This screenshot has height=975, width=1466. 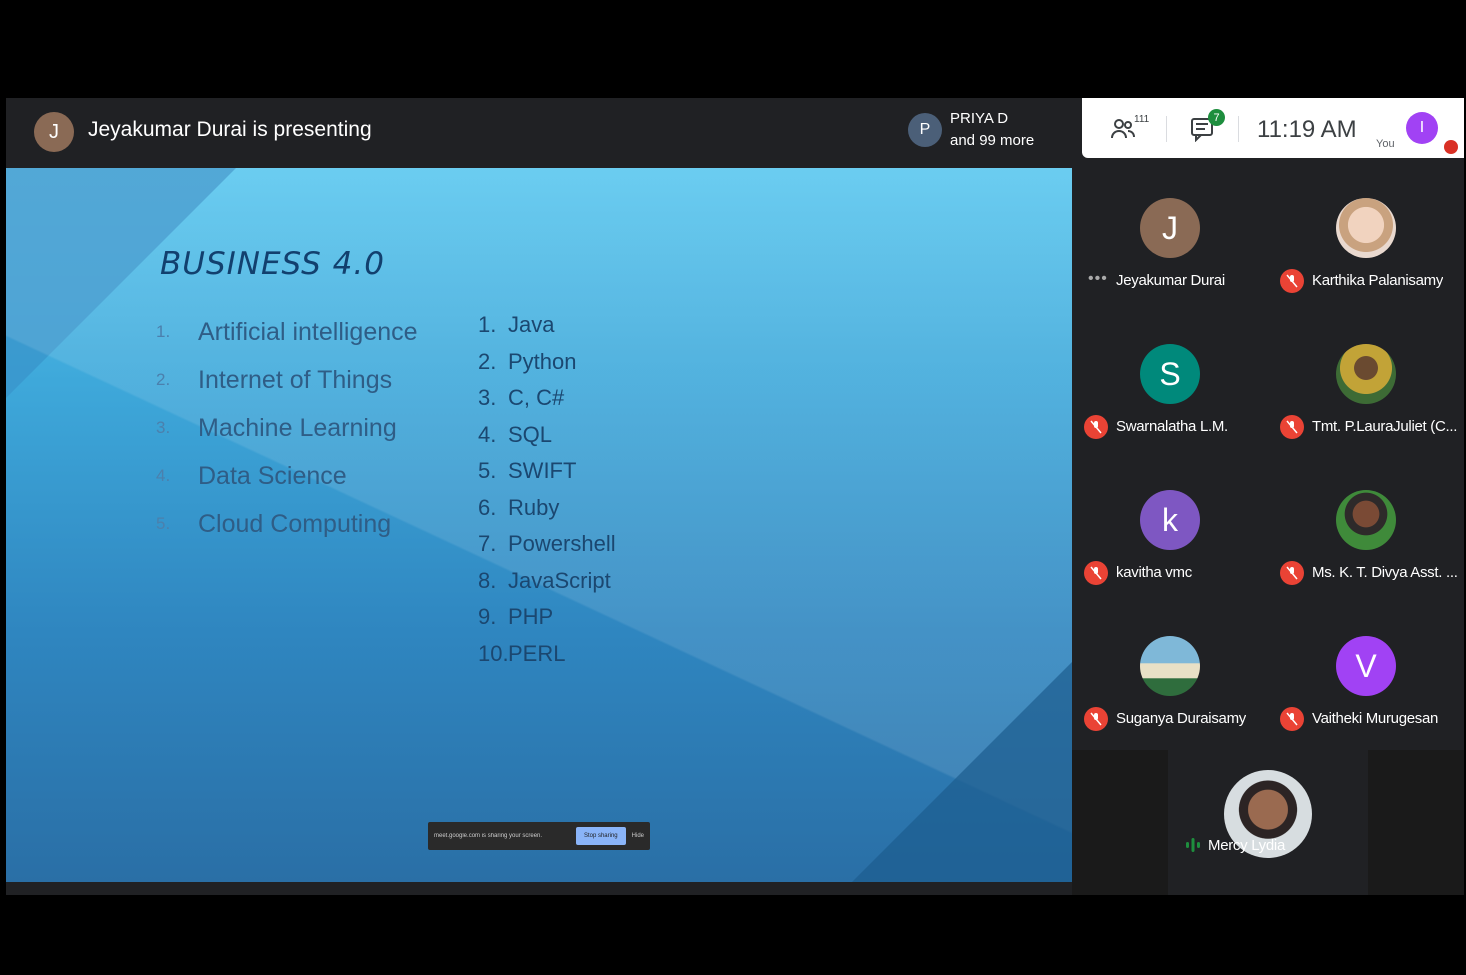 I want to click on chat-badge: 7, so click(x=1216, y=117).